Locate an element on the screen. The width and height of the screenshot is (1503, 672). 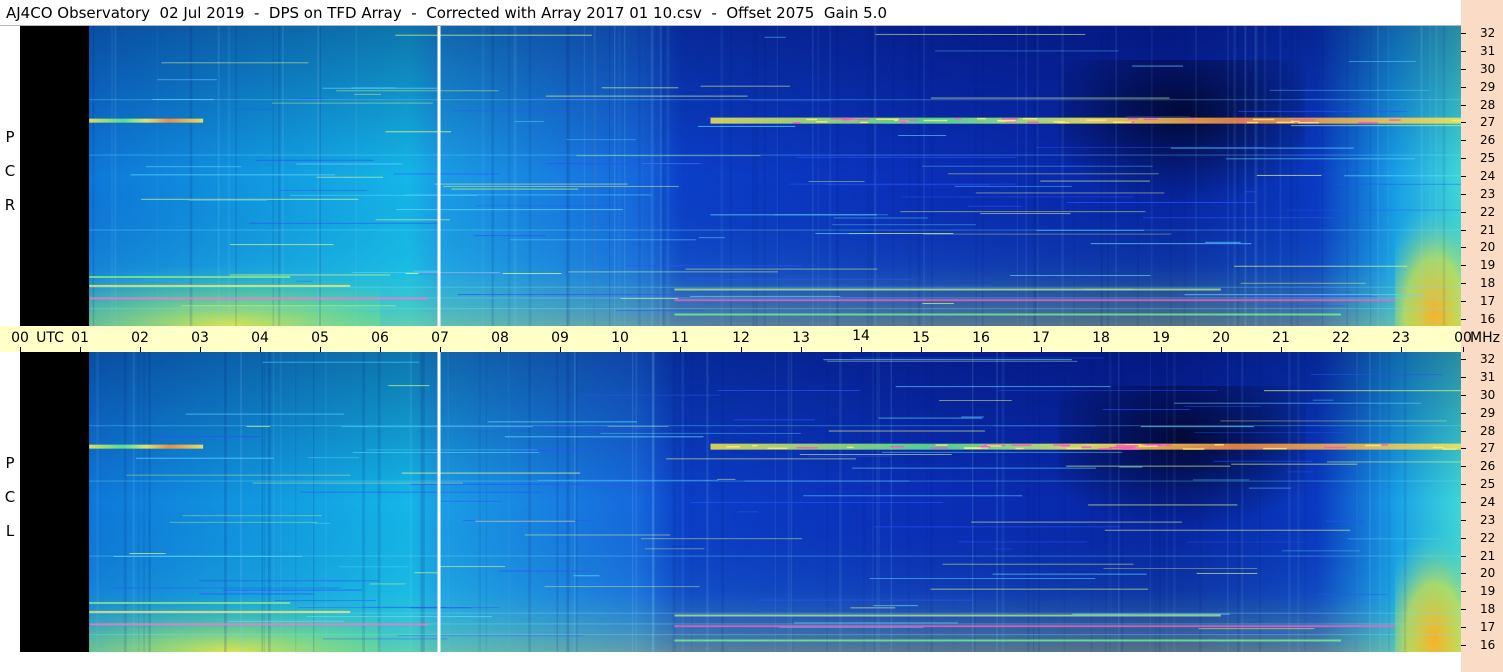
sunrise-glow is located at coordinates (1427, 264).